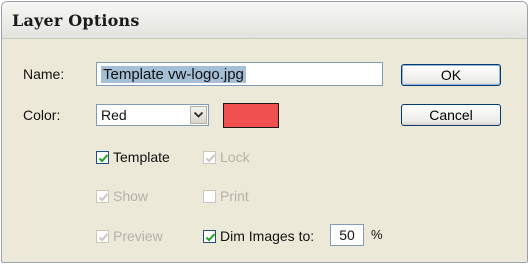 Image resolution: width=531 pixels, height=266 pixels. Describe the element at coordinates (347, 235) in the screenshot. I see `dim-percent-input: 50` at that location.